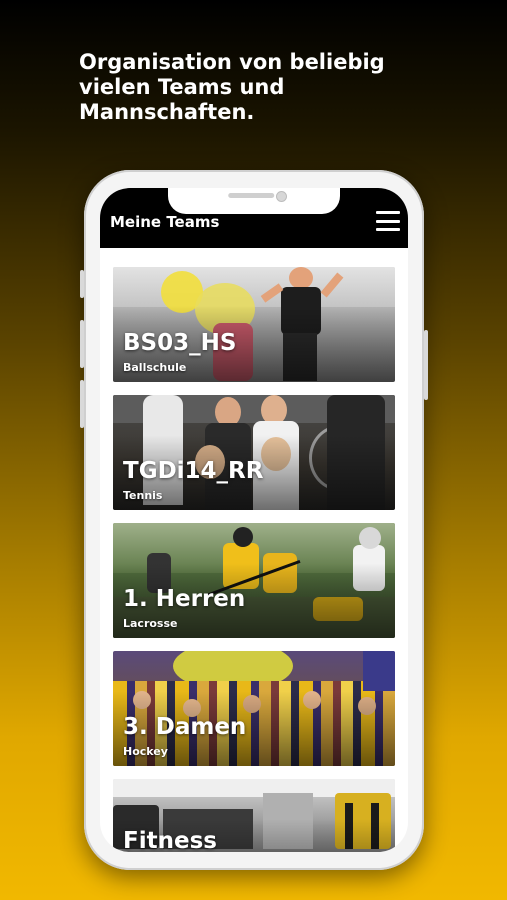 This screenshot has width=507, height=900. Describe the element at coordinates (180, 343) in the screenshot. I see `team-name: BS03_HS` at that location.